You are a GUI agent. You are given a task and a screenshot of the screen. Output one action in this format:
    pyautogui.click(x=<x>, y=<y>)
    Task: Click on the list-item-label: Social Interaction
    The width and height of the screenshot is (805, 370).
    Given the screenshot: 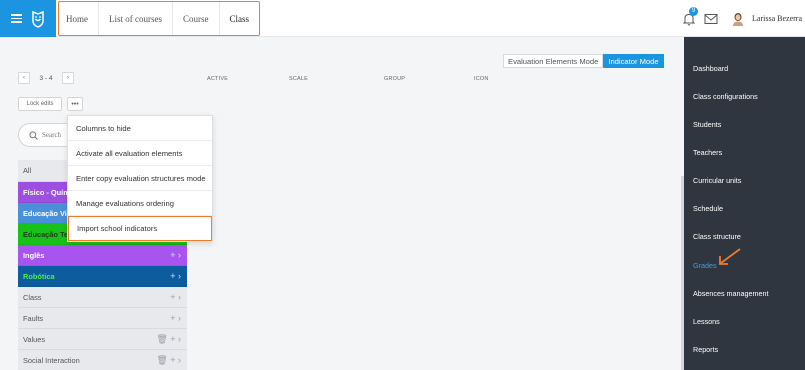 What is the action you would take?
    pyautogui.click(x=51, y=360)
    